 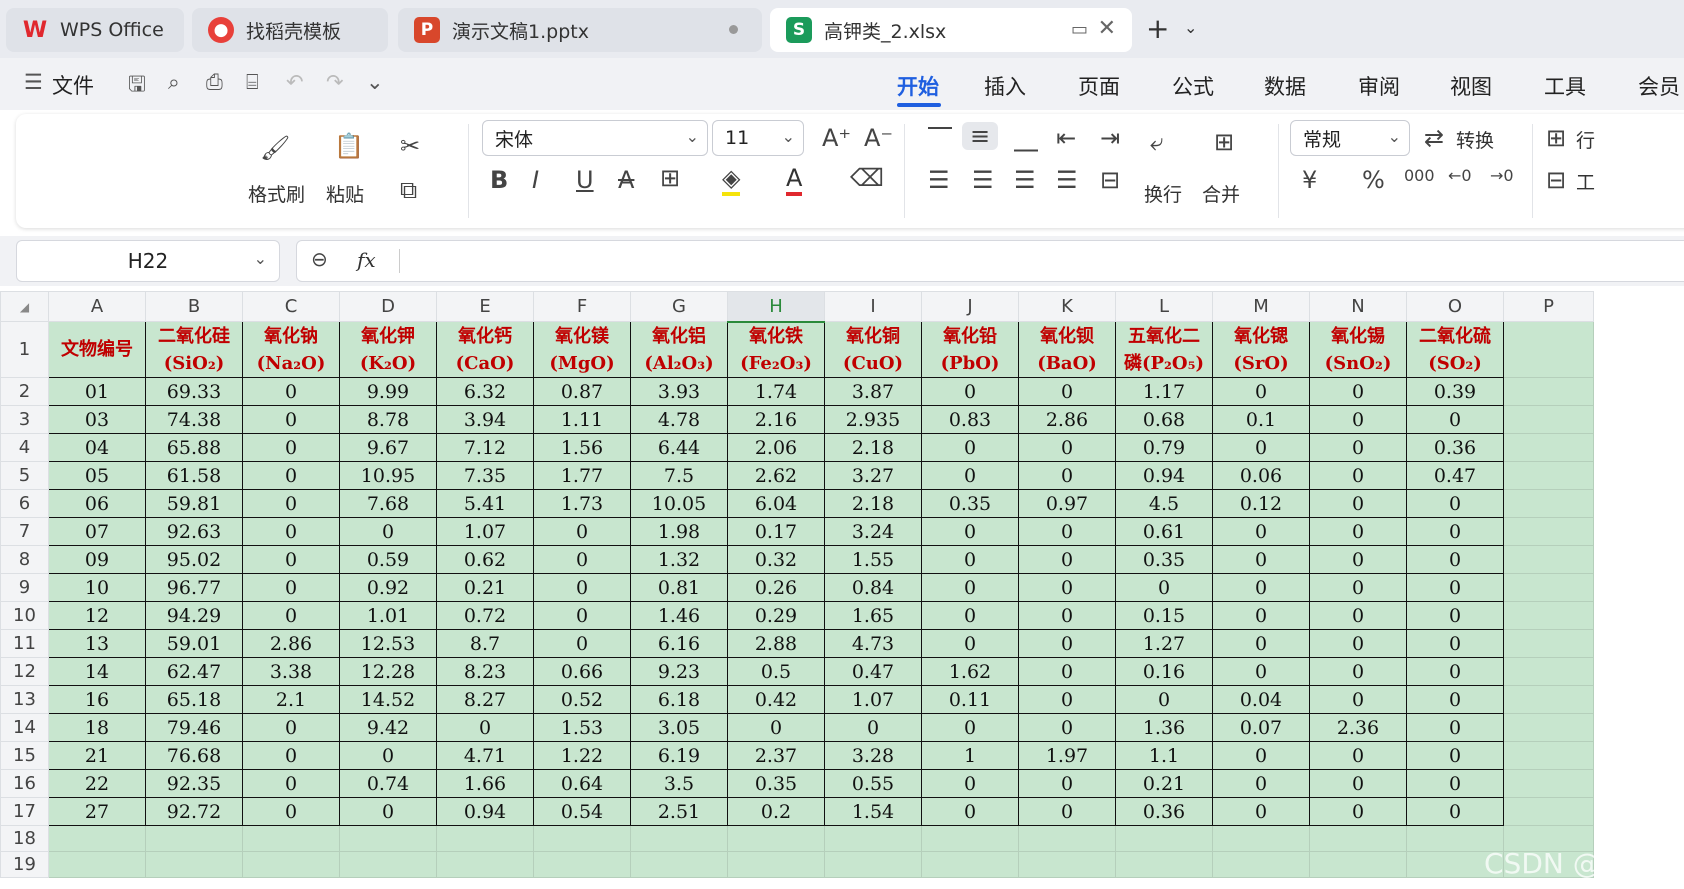 What do you see at coordinates (679, 755) in the screenshot?
I see `data-cell: 6.19` at bounding box center [679, 755].